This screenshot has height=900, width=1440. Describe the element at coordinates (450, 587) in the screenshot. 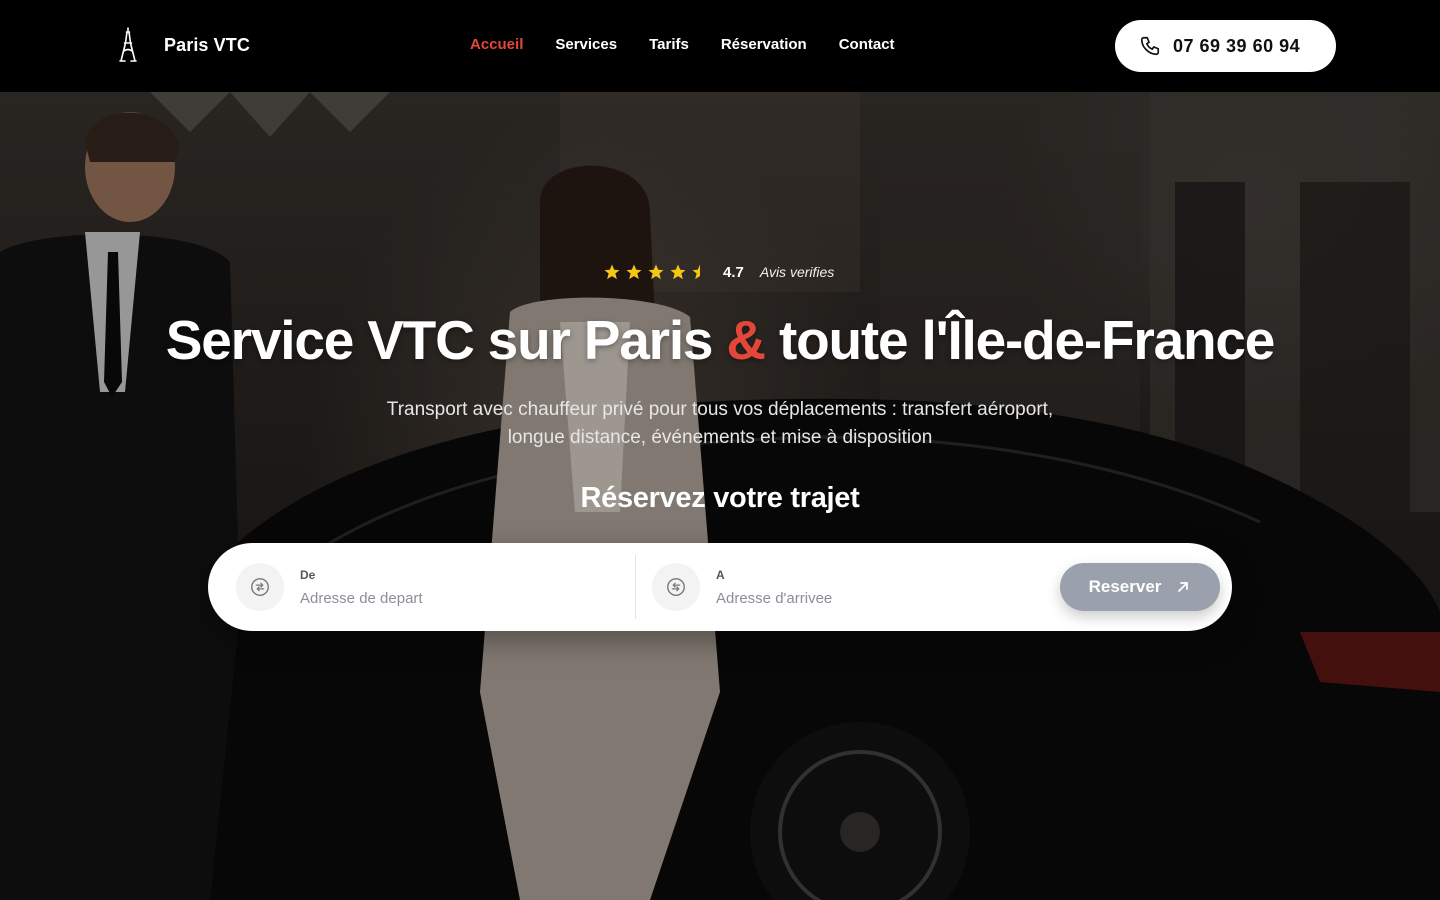

I see `departure-text: De` at that location.